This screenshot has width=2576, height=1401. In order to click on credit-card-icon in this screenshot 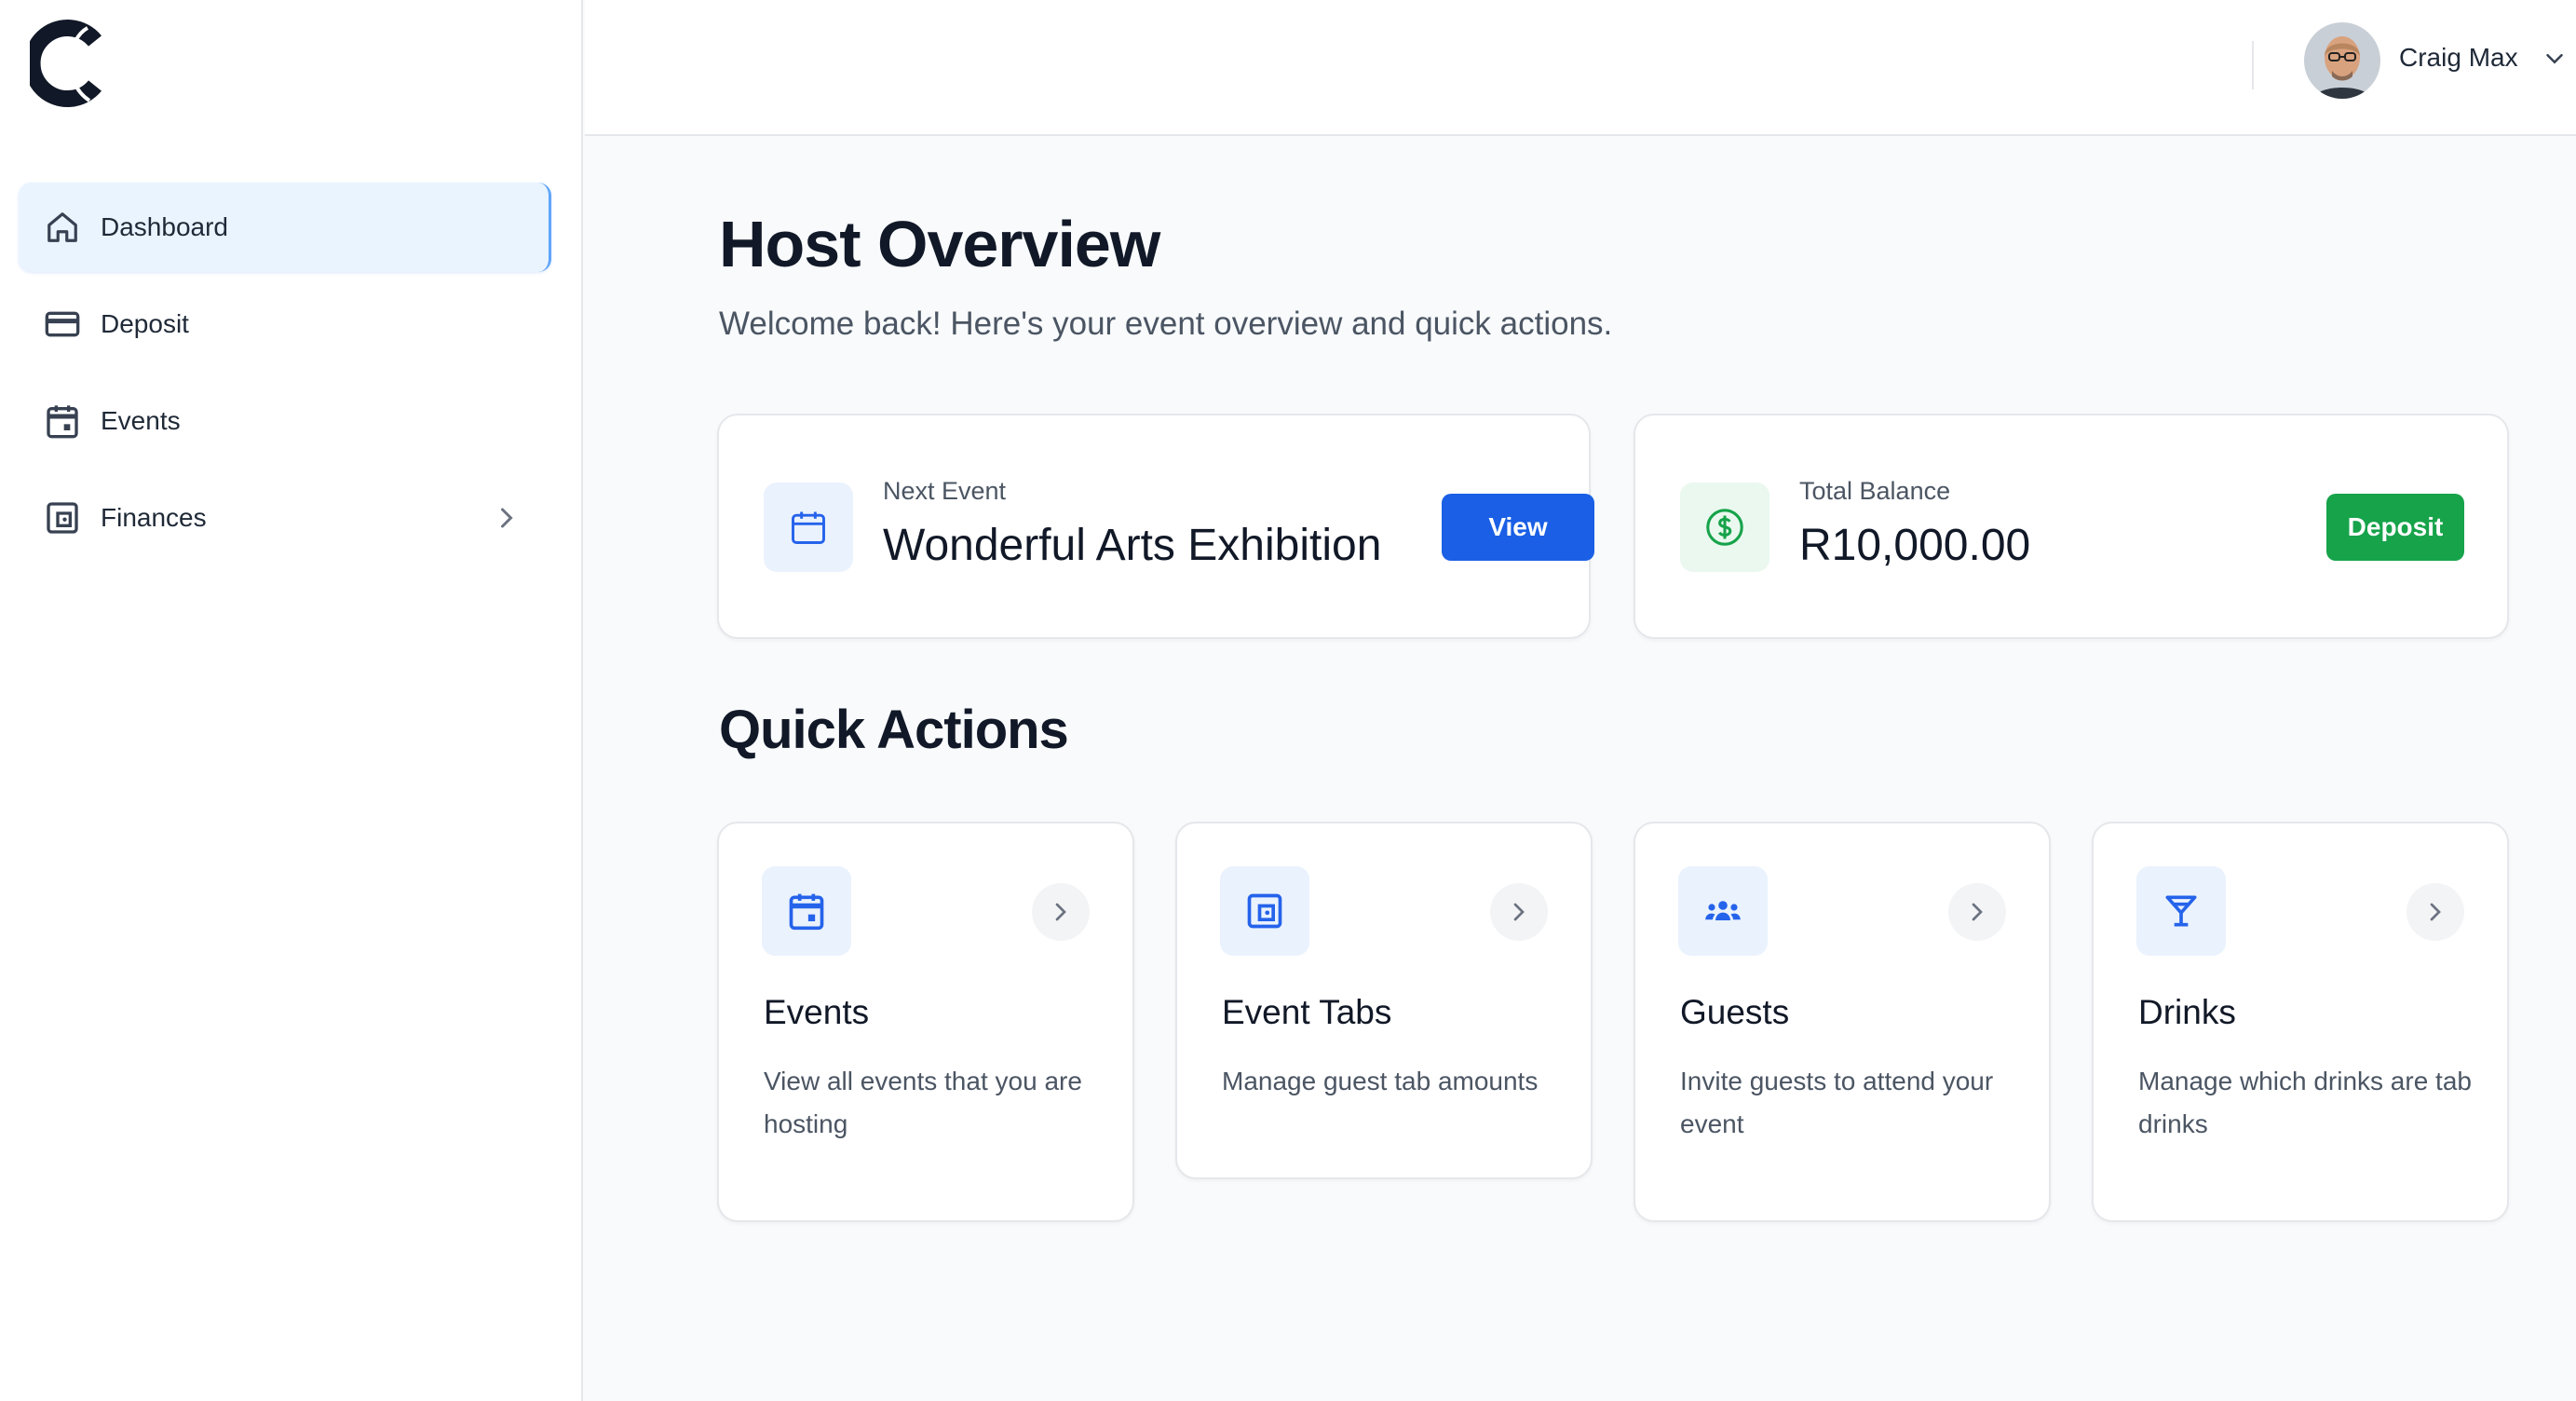, I will do `click(62, 324)`.